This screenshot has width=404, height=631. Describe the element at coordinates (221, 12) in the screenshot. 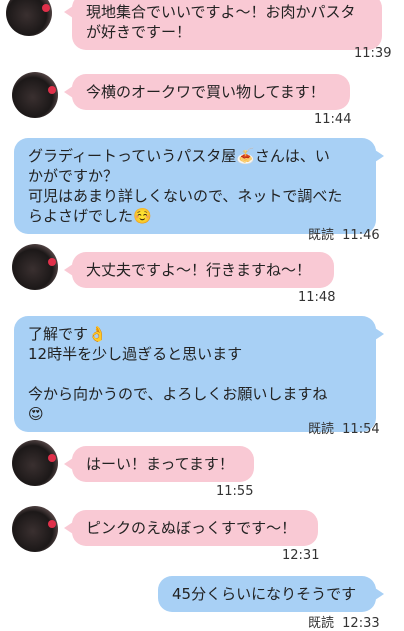

I see `message-text-line: 現地集合でいいですよ〜！お肉かパスタ` at that location.